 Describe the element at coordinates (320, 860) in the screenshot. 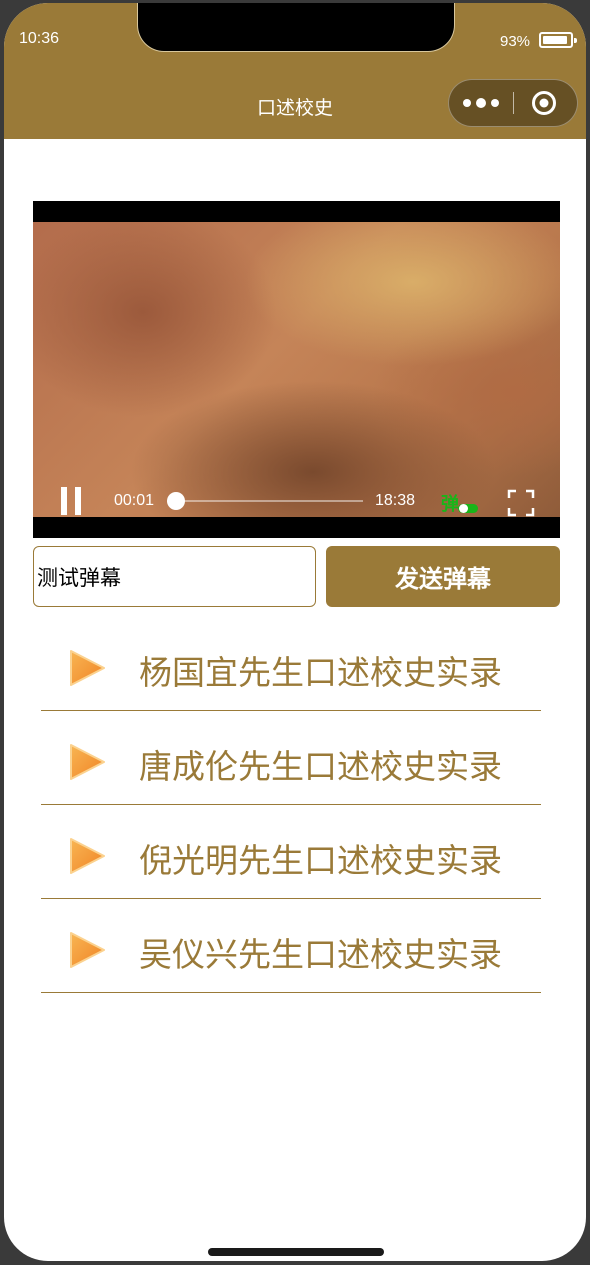

I see `list-item-label: 倪光明先生口述校史实录` at that location.